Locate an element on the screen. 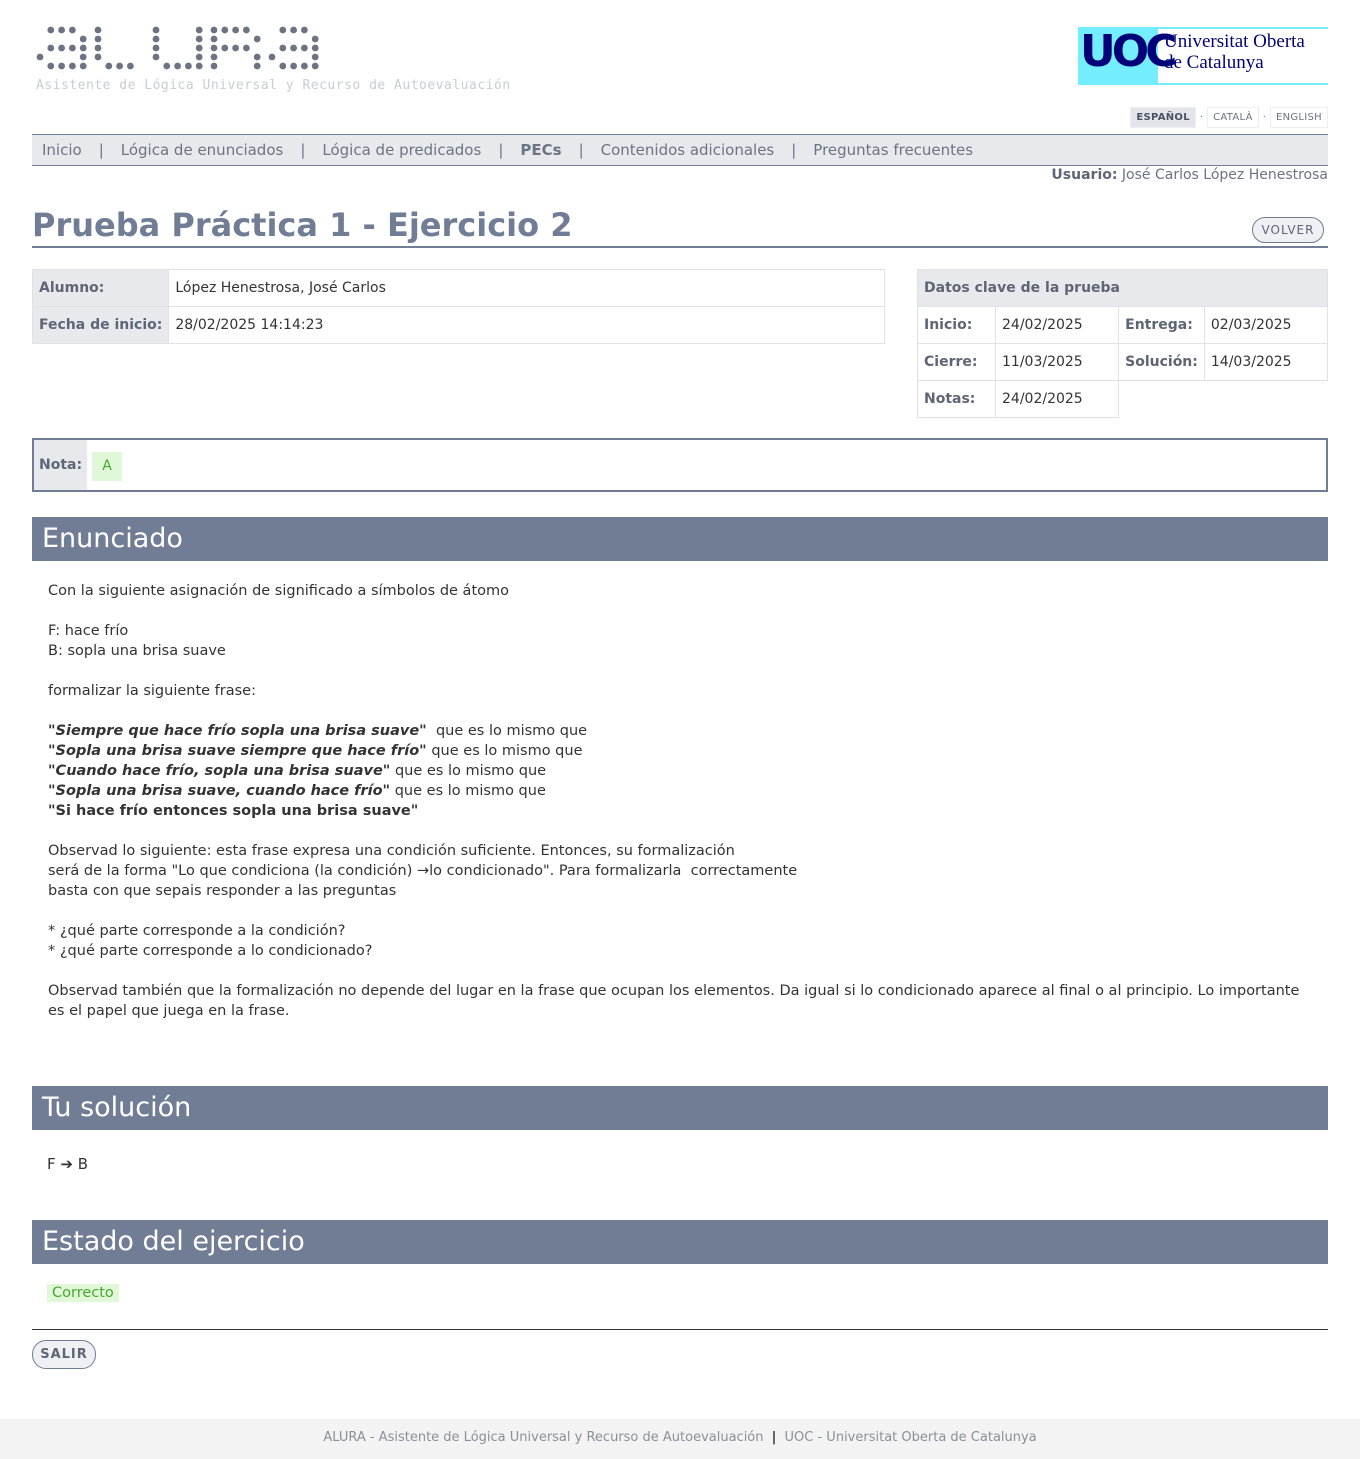  arrow-icon: ➔ is located at coordinates (66, 1164).